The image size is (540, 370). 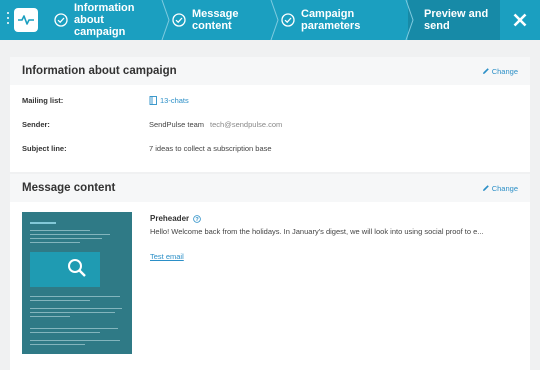 I want to click on thumbnail-banner, so click(x=65, y=269).